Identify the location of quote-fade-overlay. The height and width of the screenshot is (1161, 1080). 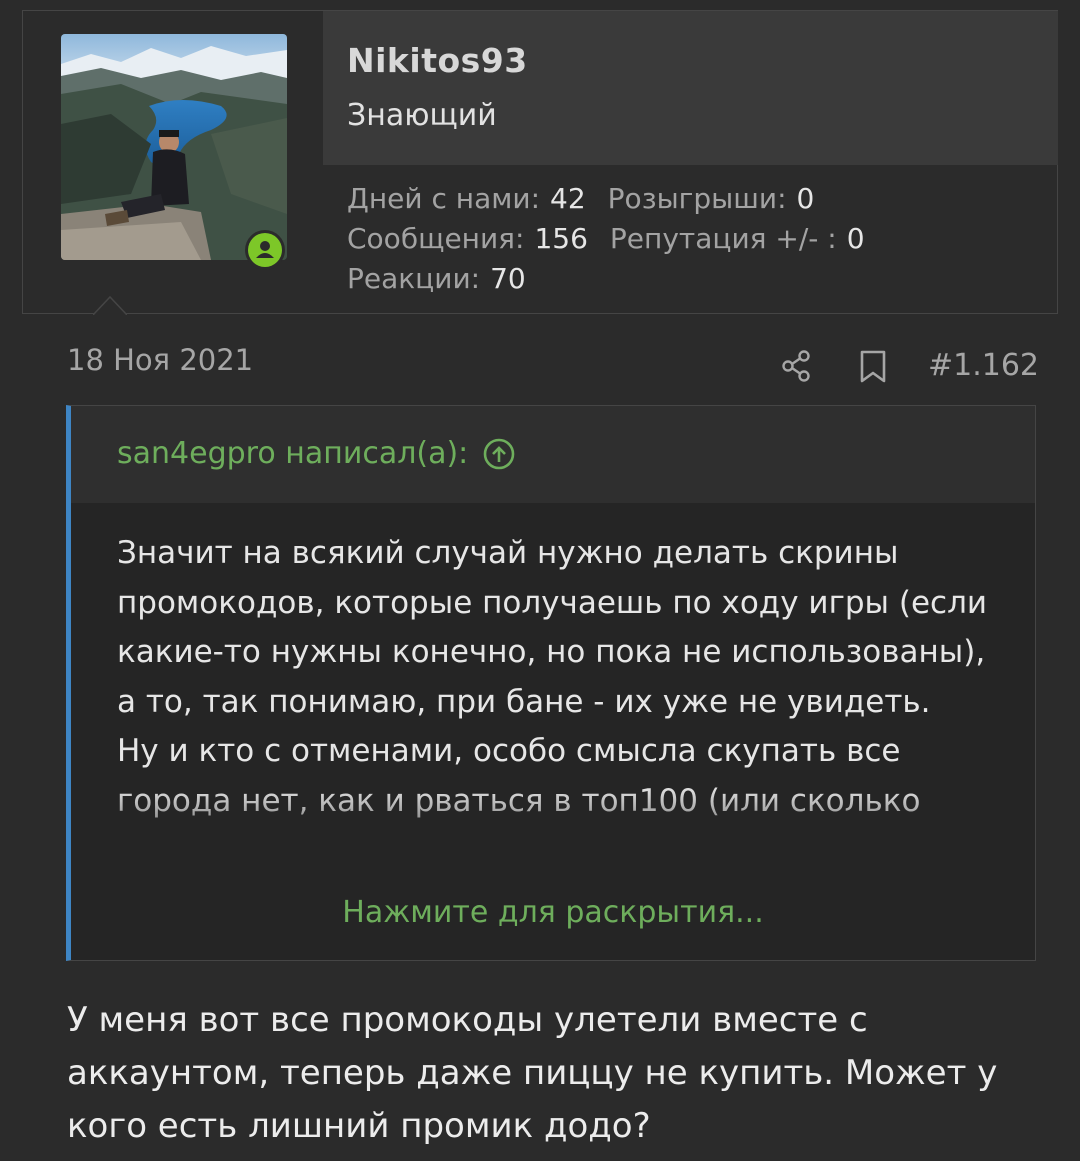
(553, 841).